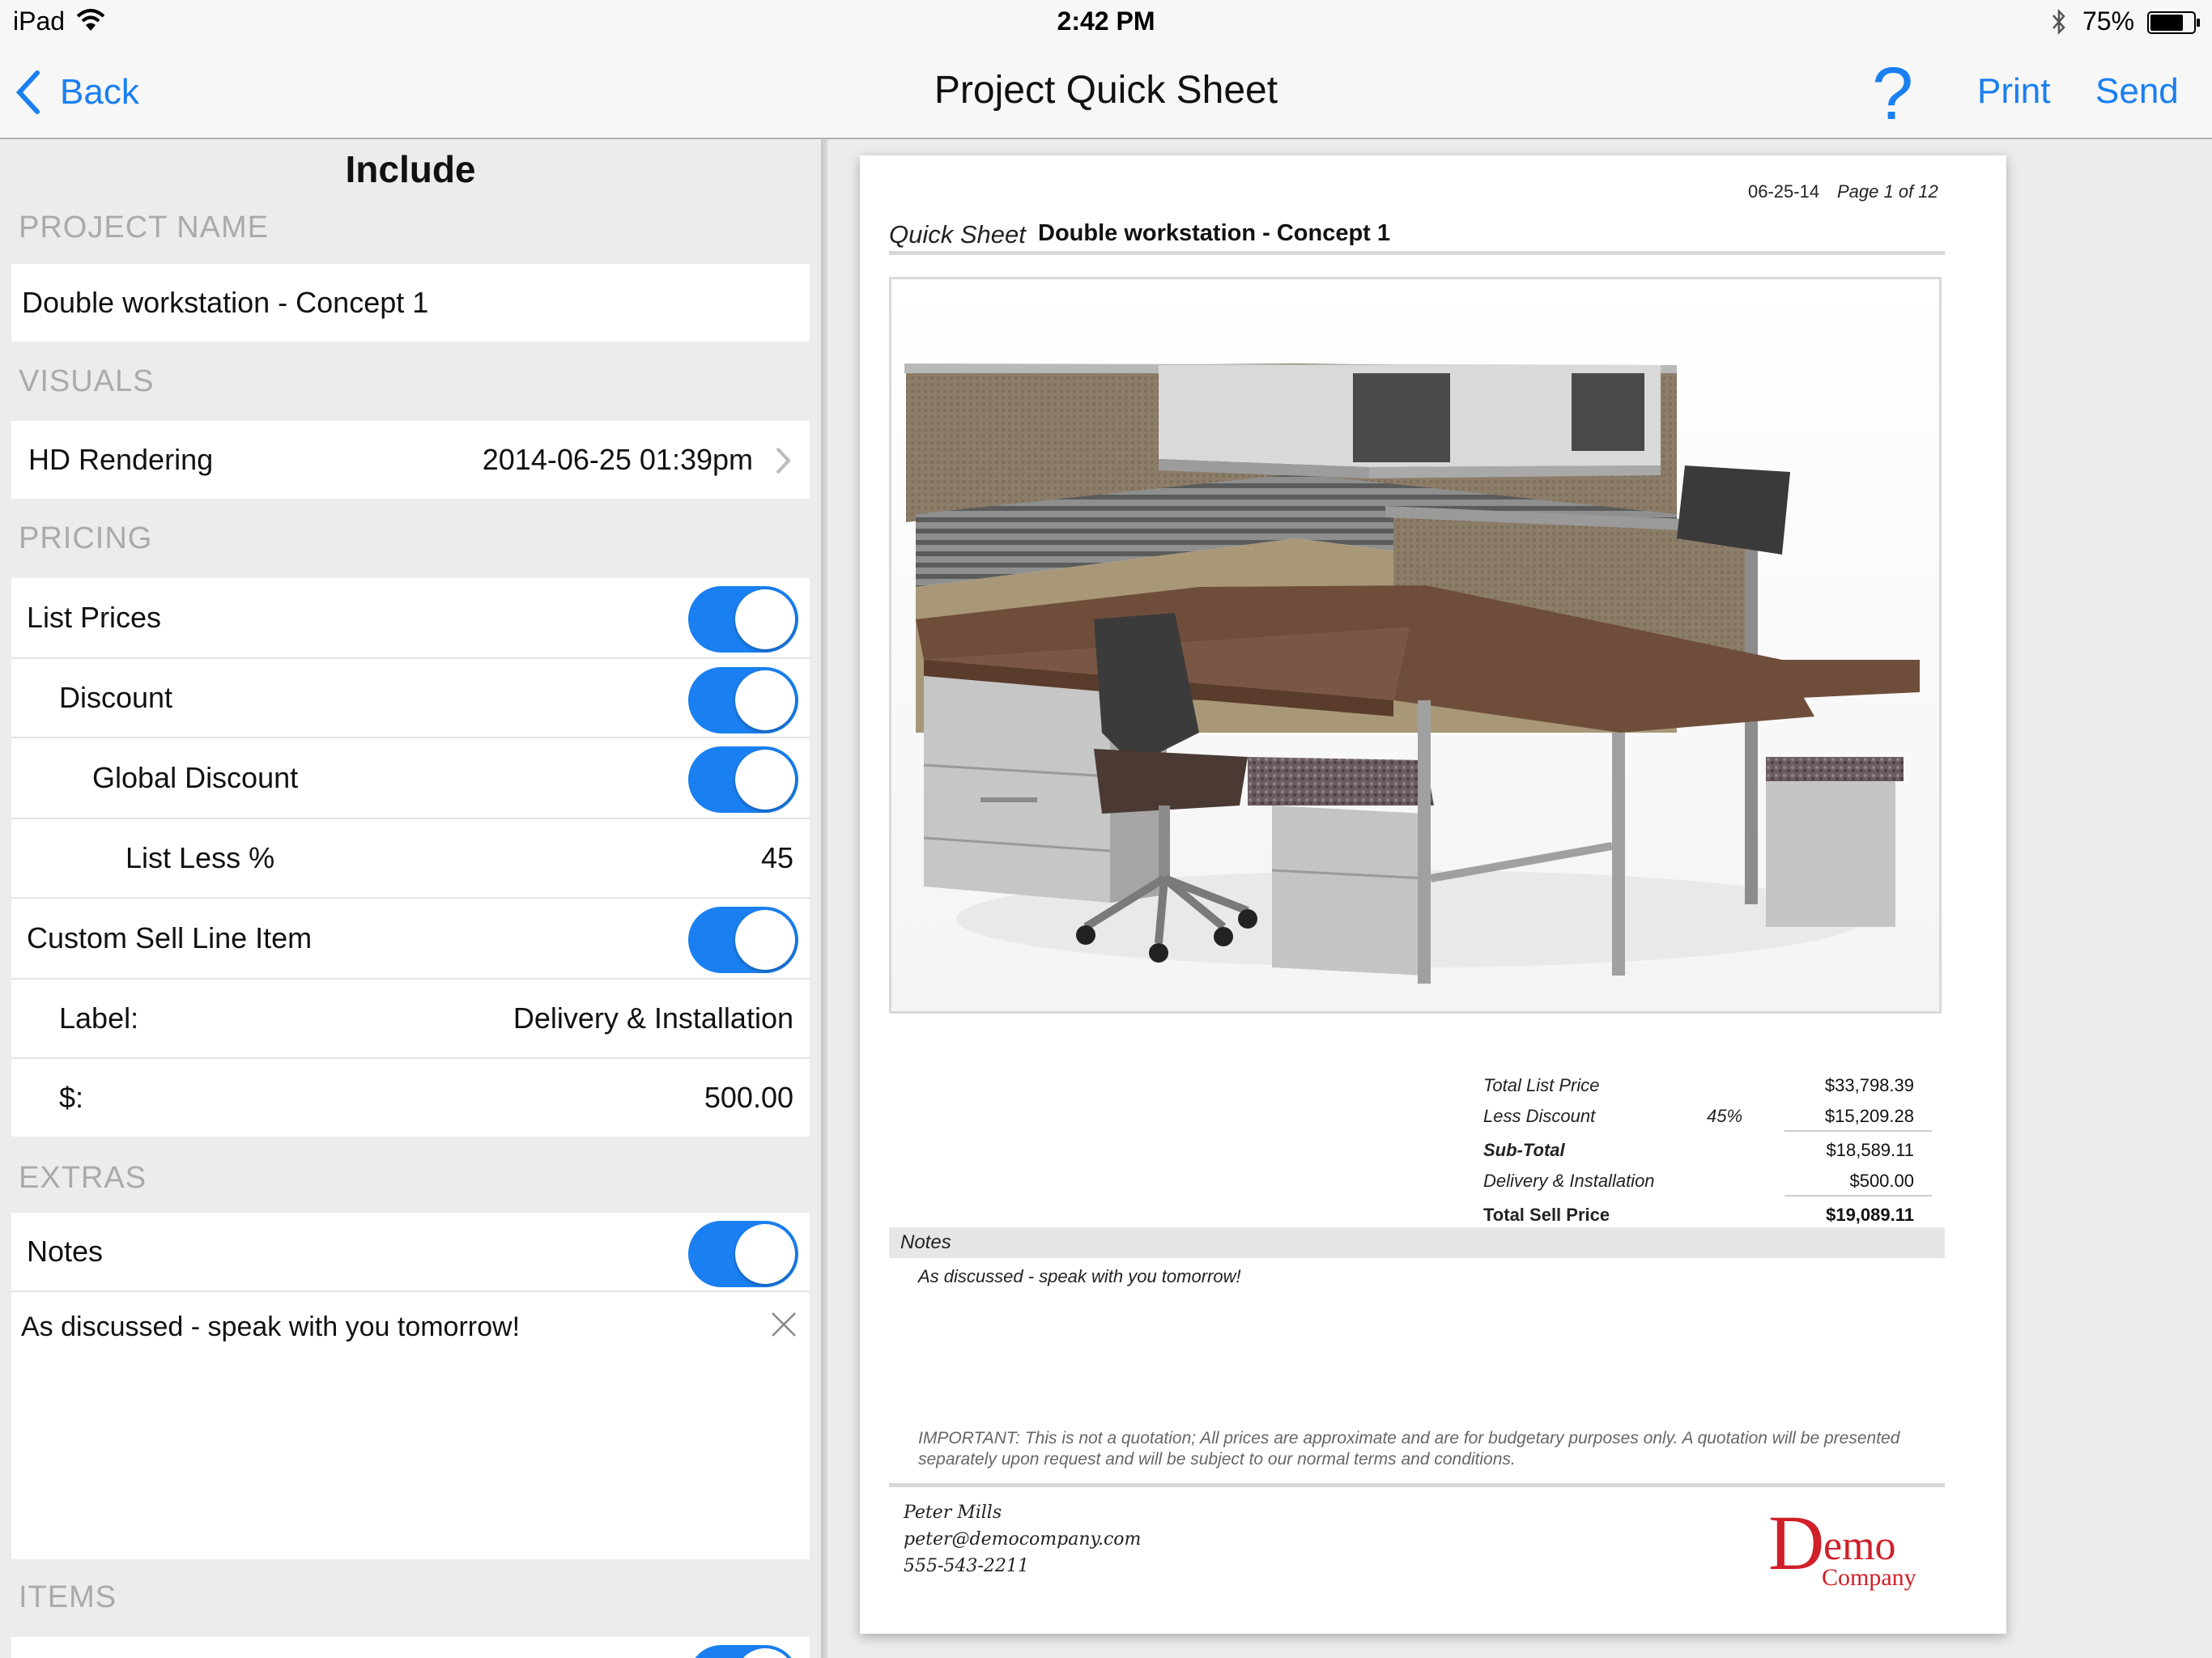 This screenshot has height=1658, width=2212. Describe the element at coordinates (2137, 91) in the screenshot. I see `send-button: Send` at that location.